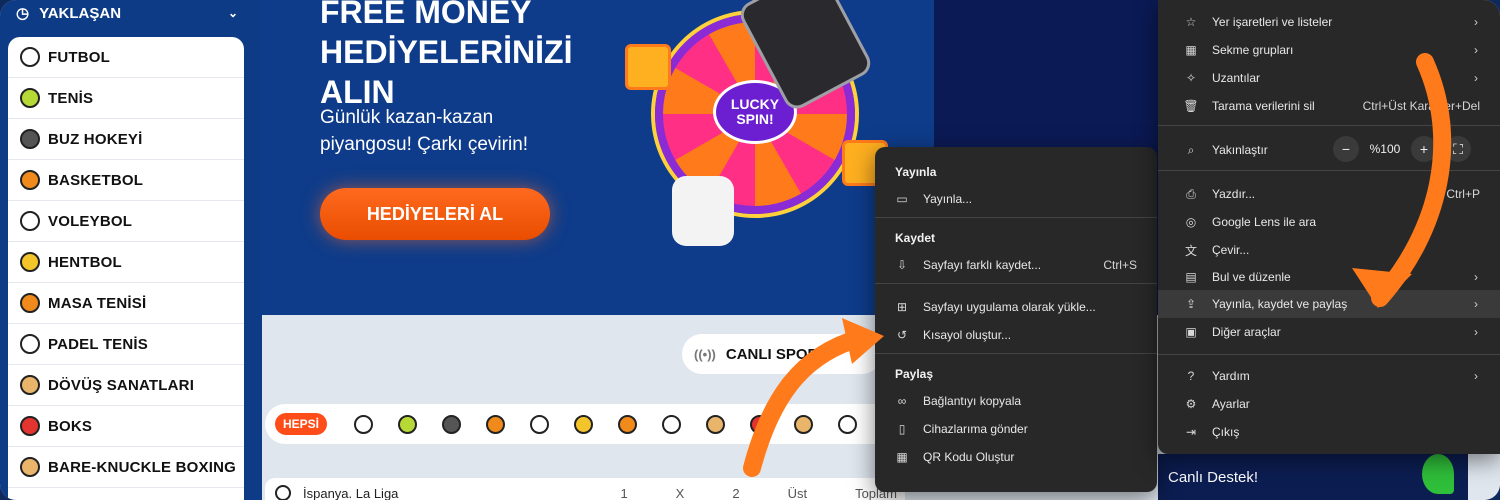 The height and width of the screenshot is (500, 1500). I want to click on filter-badminton-button, so click(847, 424).